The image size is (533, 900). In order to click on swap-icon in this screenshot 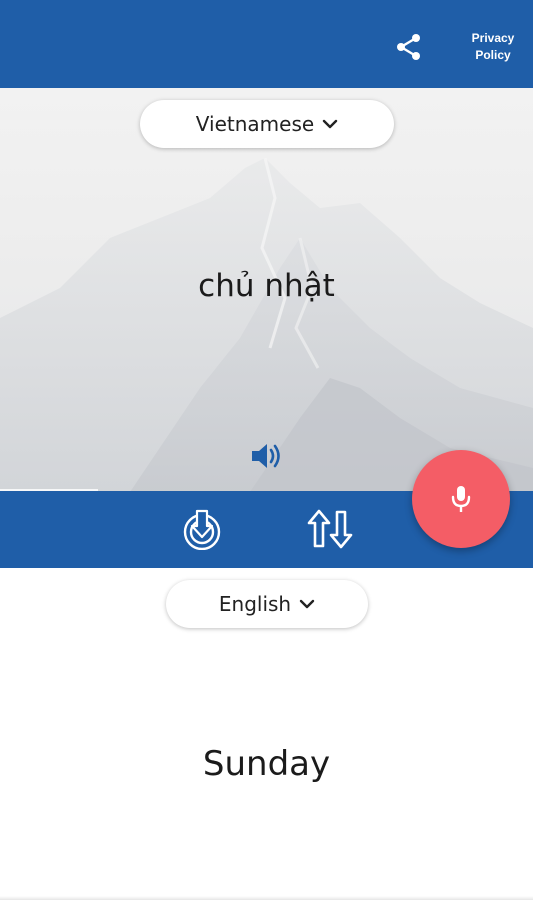, I will do `click(330, 529)`.